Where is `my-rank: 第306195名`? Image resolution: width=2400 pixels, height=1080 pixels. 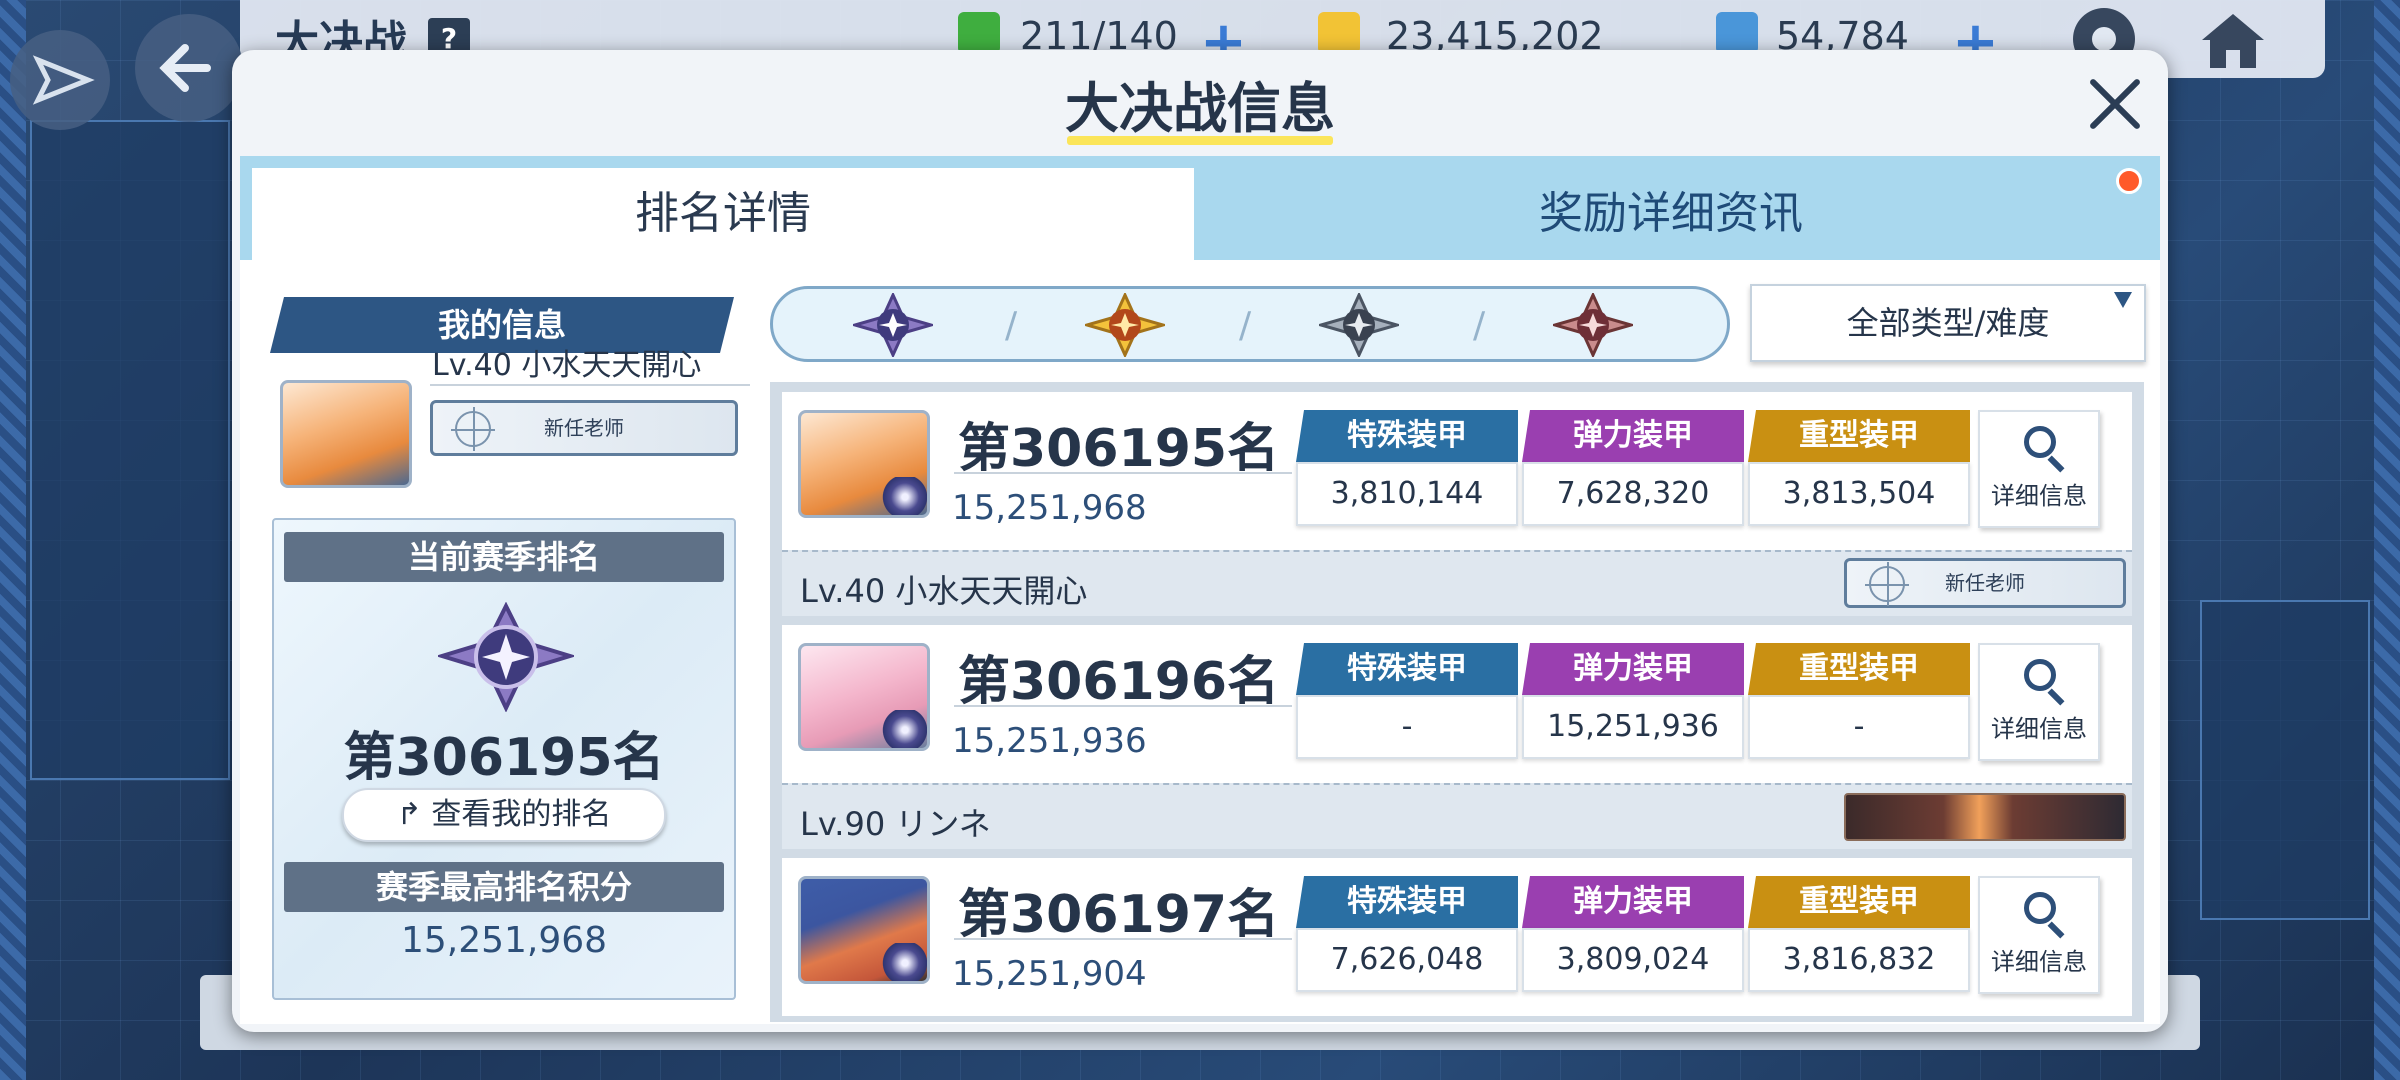
my-rank: 第306195名 is located at coordinates (504, 758).